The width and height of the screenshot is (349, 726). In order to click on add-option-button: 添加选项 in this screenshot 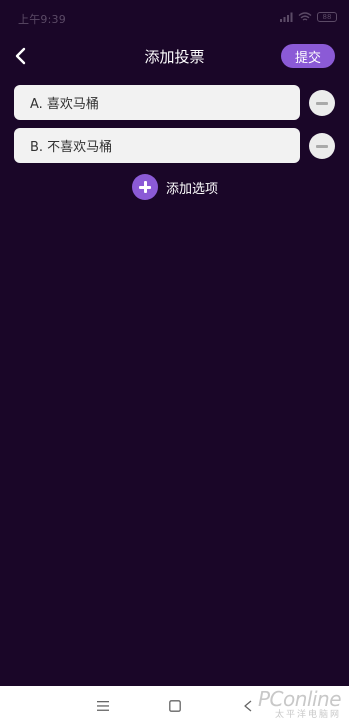, I will do `click(175, 187)`.